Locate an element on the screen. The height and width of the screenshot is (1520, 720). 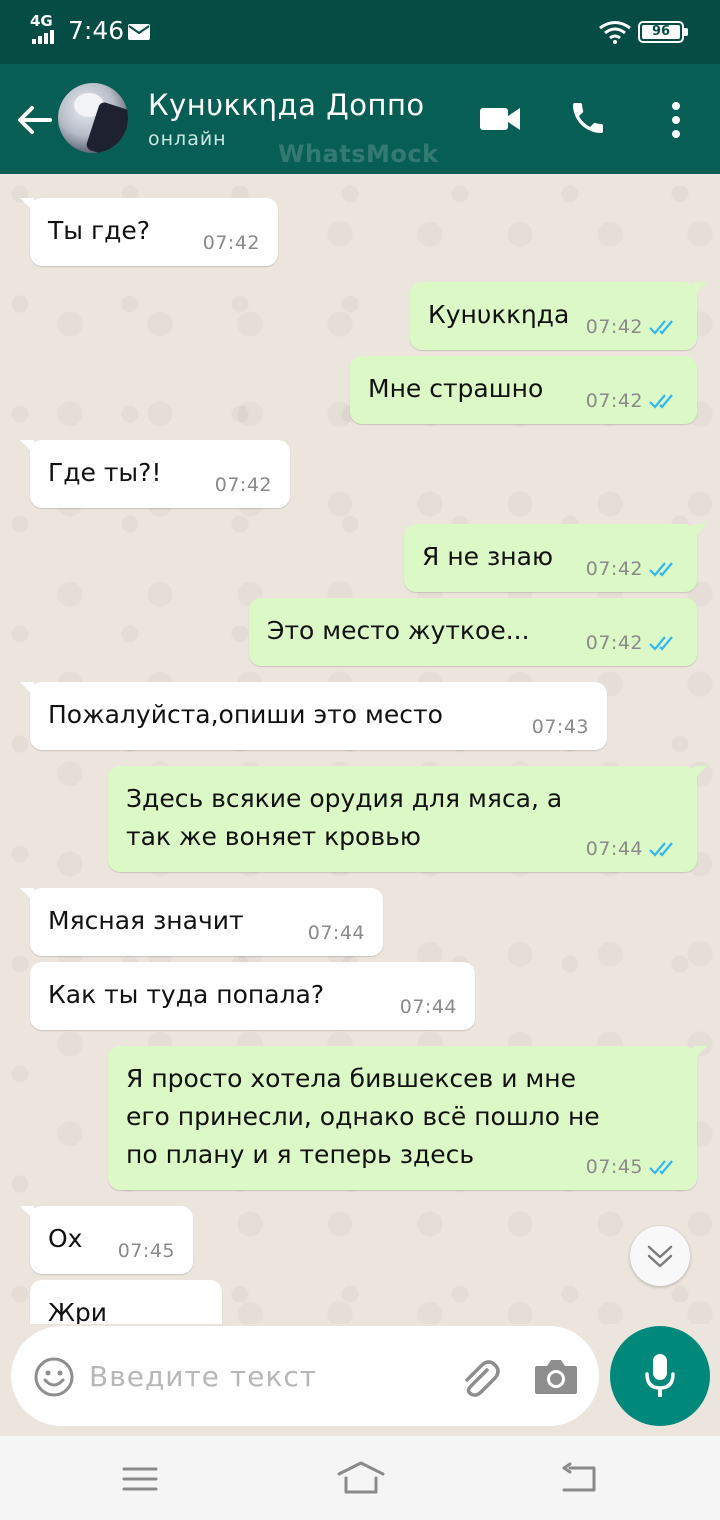
system-navigation-bar is located at coordinates (360, 1478).